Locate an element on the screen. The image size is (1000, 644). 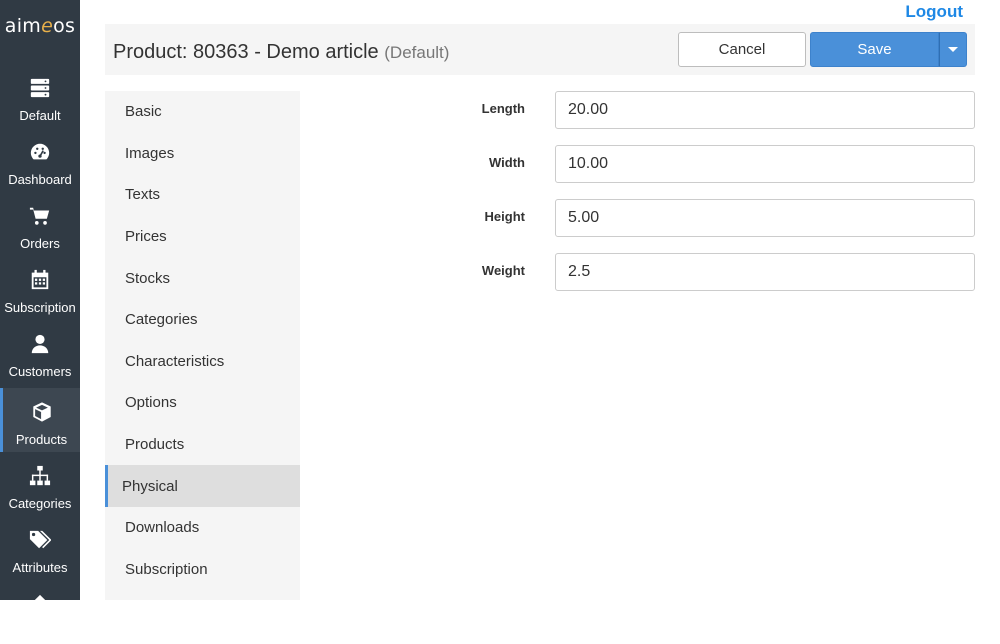
tab-downloads: Downloads is located at coordinates (202, 528).